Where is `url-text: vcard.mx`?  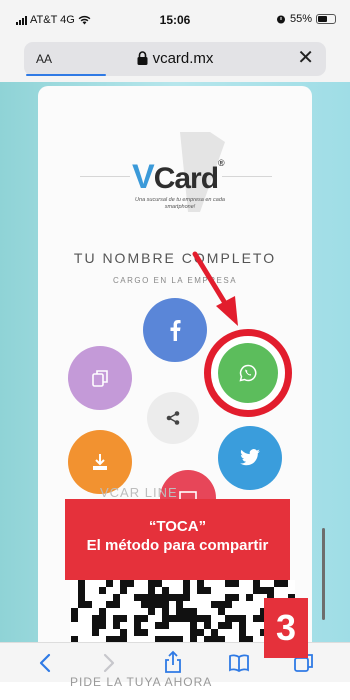
url-text: vcard.mx is located at coordinates (183, 58).